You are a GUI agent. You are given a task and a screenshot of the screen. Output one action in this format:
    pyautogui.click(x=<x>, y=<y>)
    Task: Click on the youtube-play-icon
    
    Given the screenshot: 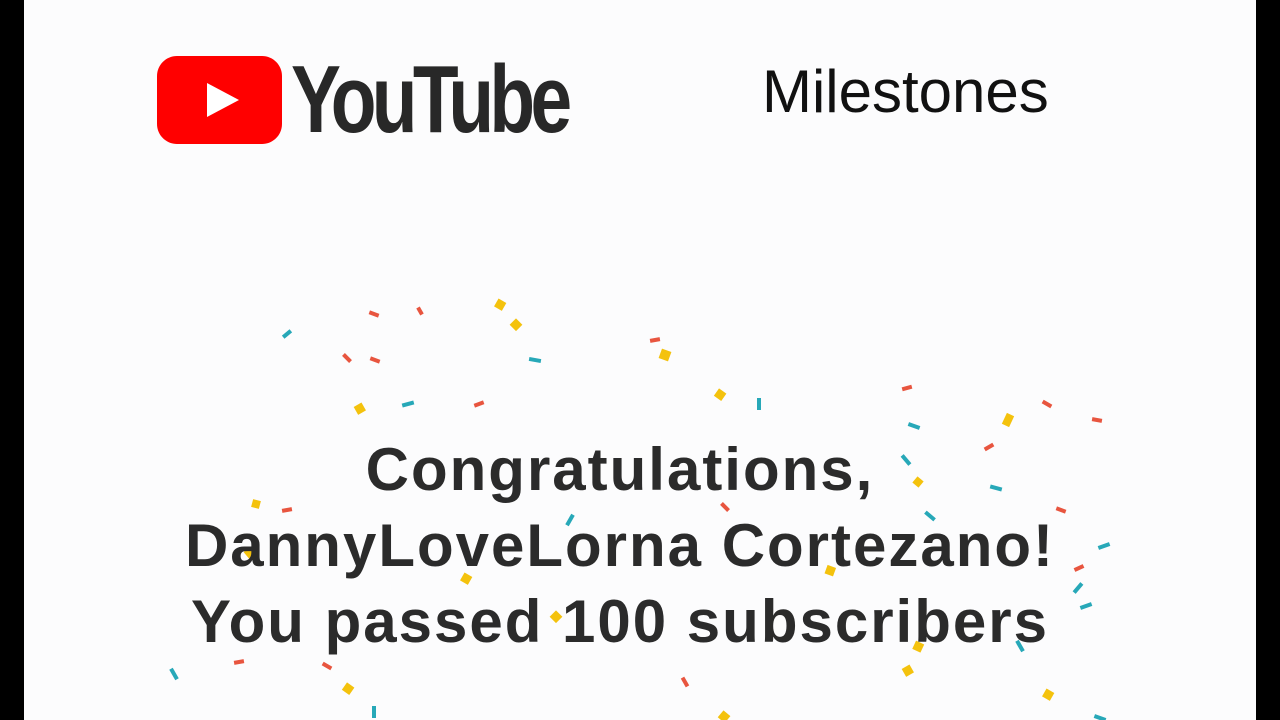 What is the action you would take?
    pyautogui.click(x=219, y=100)
    